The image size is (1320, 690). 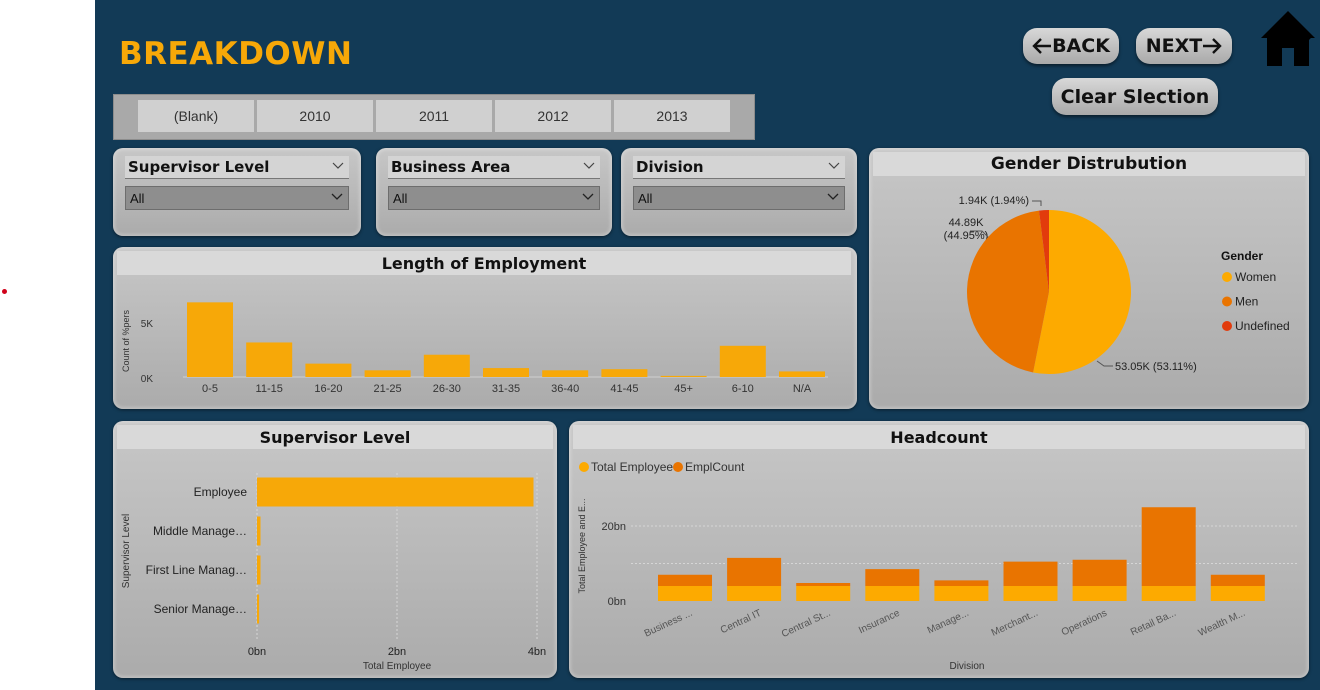 I want to click on x-axis-label: Division, so click(x=966, y=666).